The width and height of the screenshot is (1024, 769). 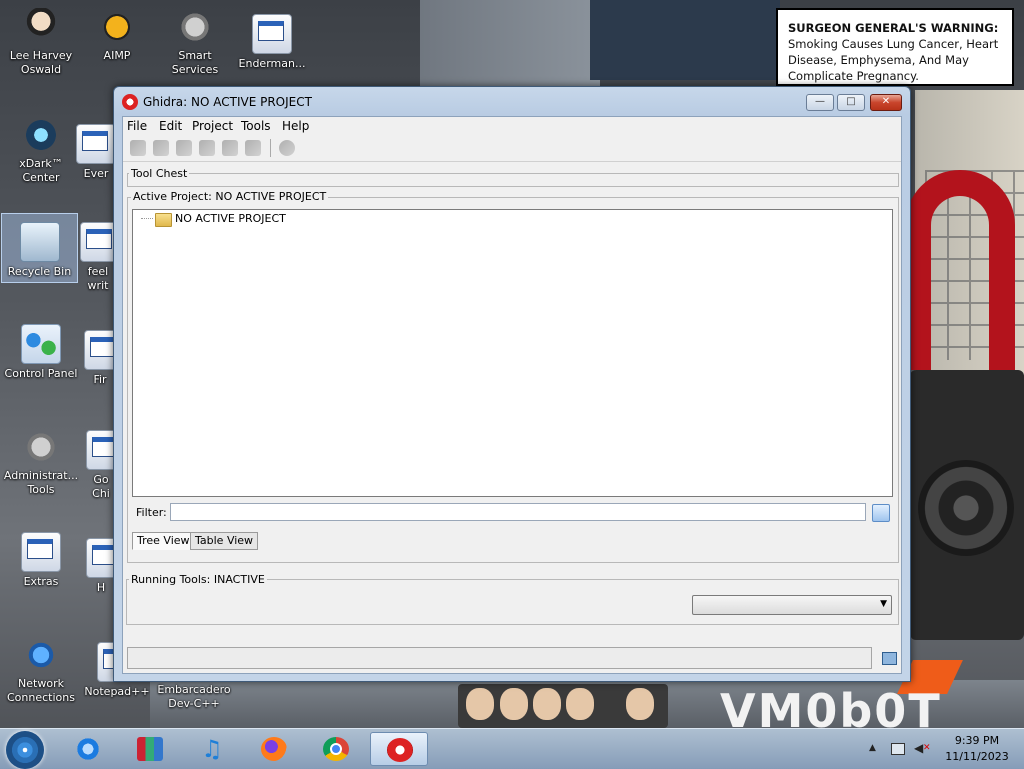 I want to click on menu-project: Project, so click(x=212, y=126).